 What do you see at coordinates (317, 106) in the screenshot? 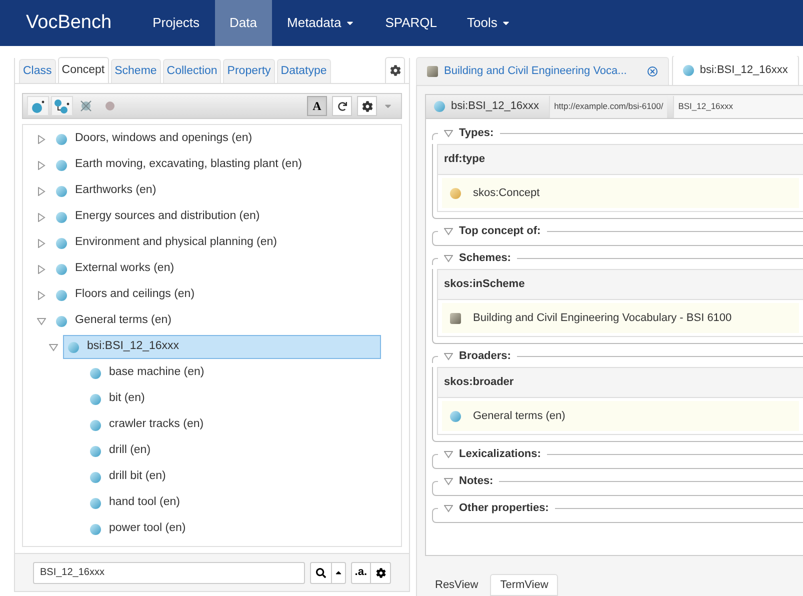
I see `toggle-button: A` at bounding box center [317, 106].